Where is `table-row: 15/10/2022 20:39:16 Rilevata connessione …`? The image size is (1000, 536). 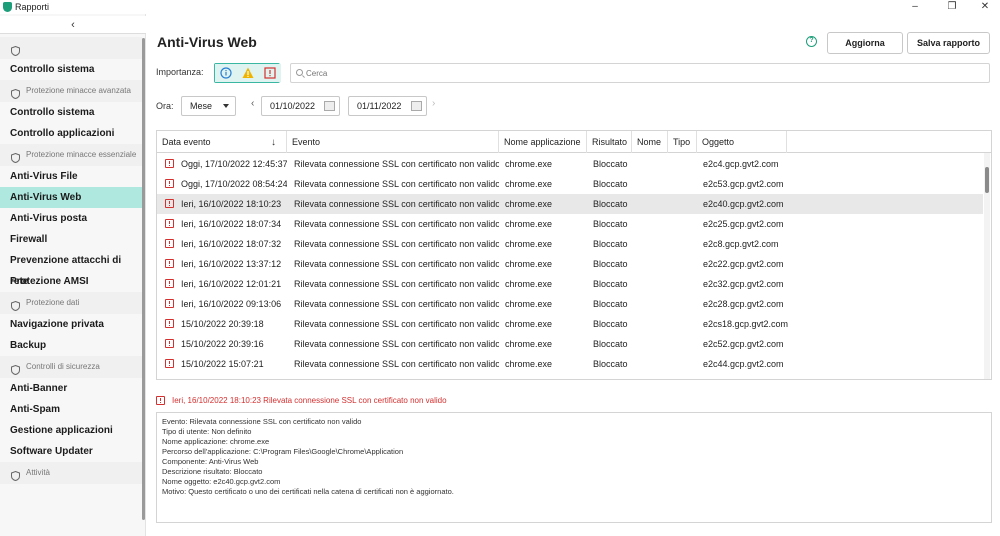
table-row: 15/10/2022 20:39:16 Rilevata connessione … is located at coordinates (570, 344).